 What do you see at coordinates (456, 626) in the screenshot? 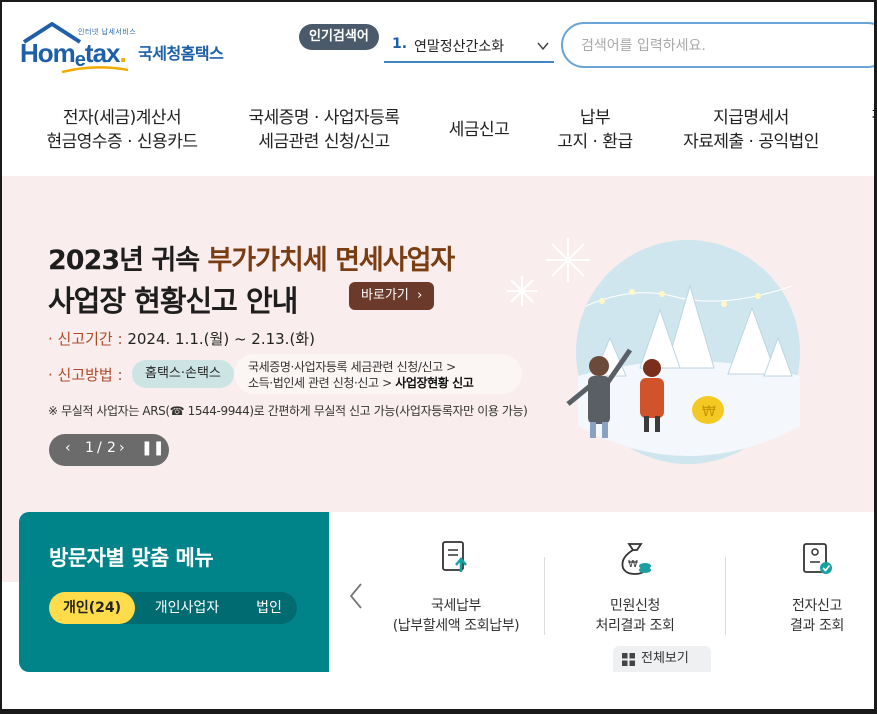
I see `quick-item-label-line2: (납부할세액 조회납부)` at bounding box center [456, 626].